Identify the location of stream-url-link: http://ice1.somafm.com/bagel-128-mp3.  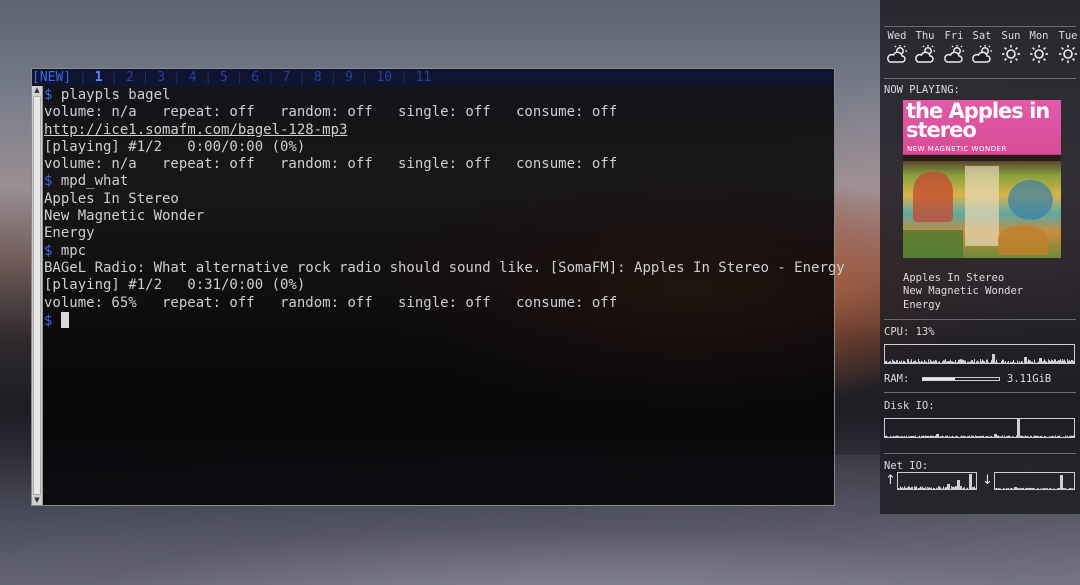
(195, 130).